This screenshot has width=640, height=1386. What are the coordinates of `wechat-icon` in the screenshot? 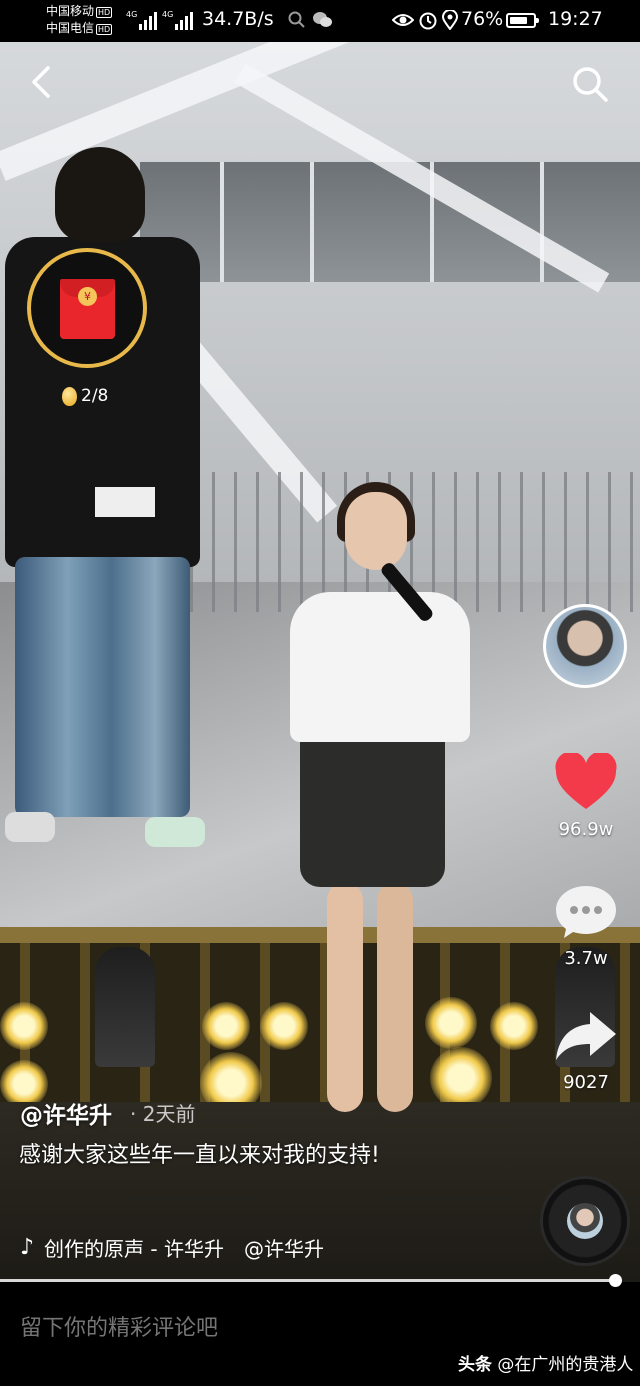 It's located at (322, 19).